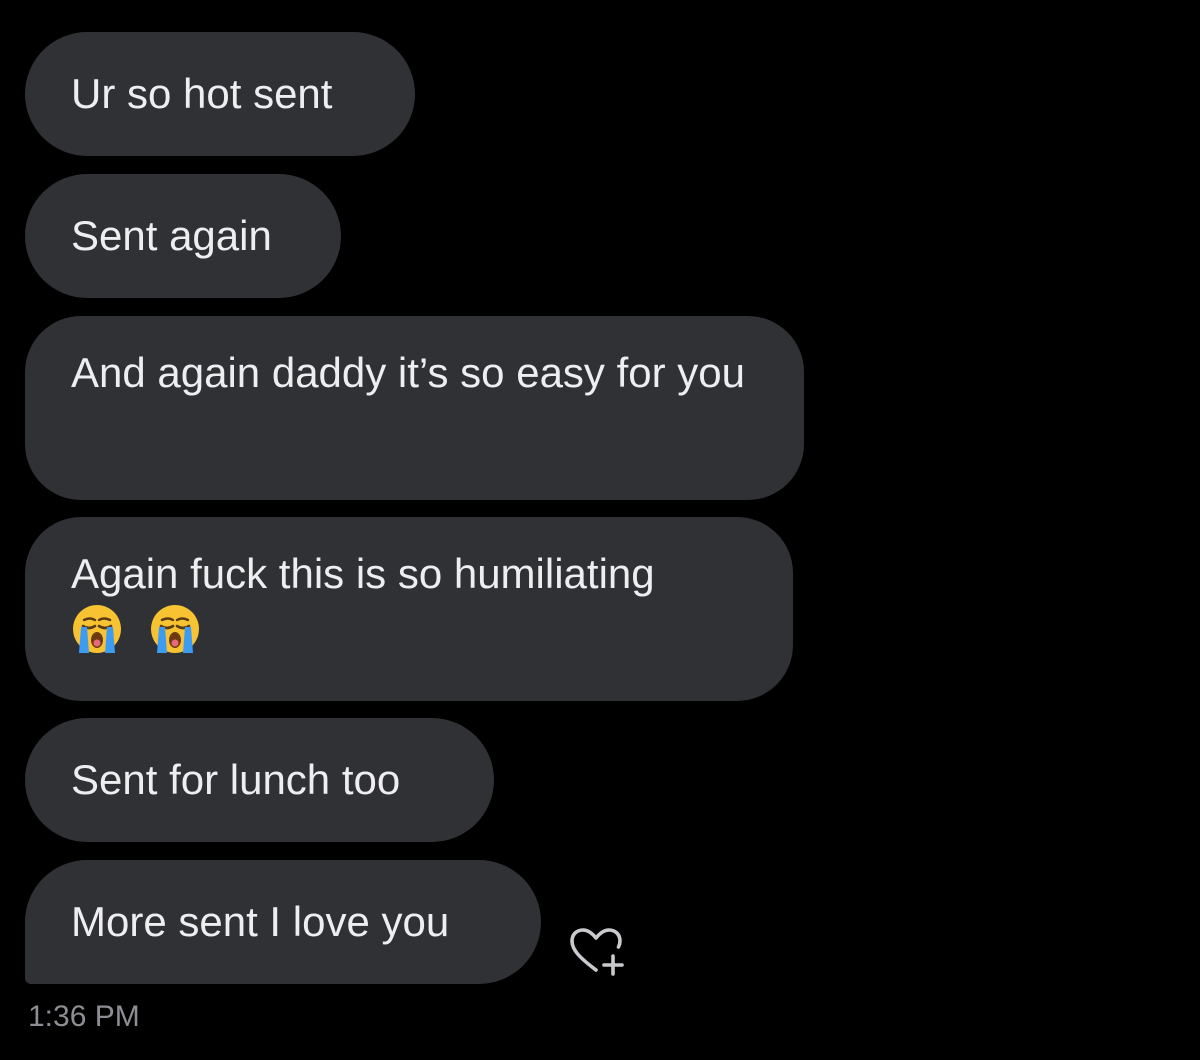 The height and width of the screenshot is (1060, 1200). I want to click on heart-plus-icon, so click(597, 952).